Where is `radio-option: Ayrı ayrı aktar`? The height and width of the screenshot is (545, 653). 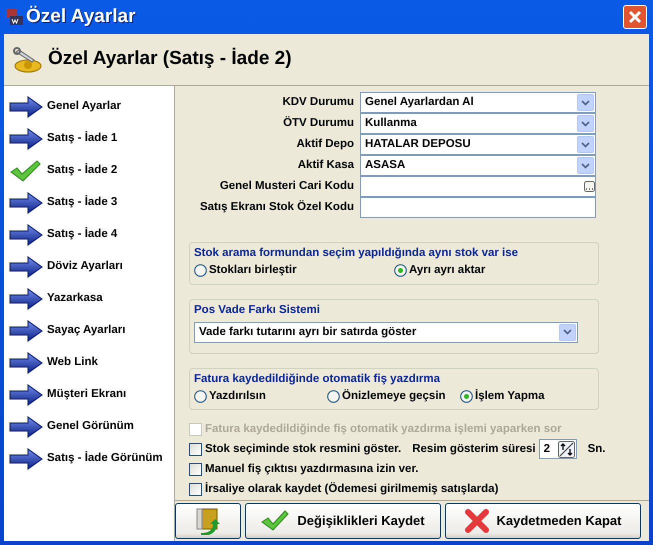 radio-option: Ayrı ayrı aktar is located at coordinates (494, 271).